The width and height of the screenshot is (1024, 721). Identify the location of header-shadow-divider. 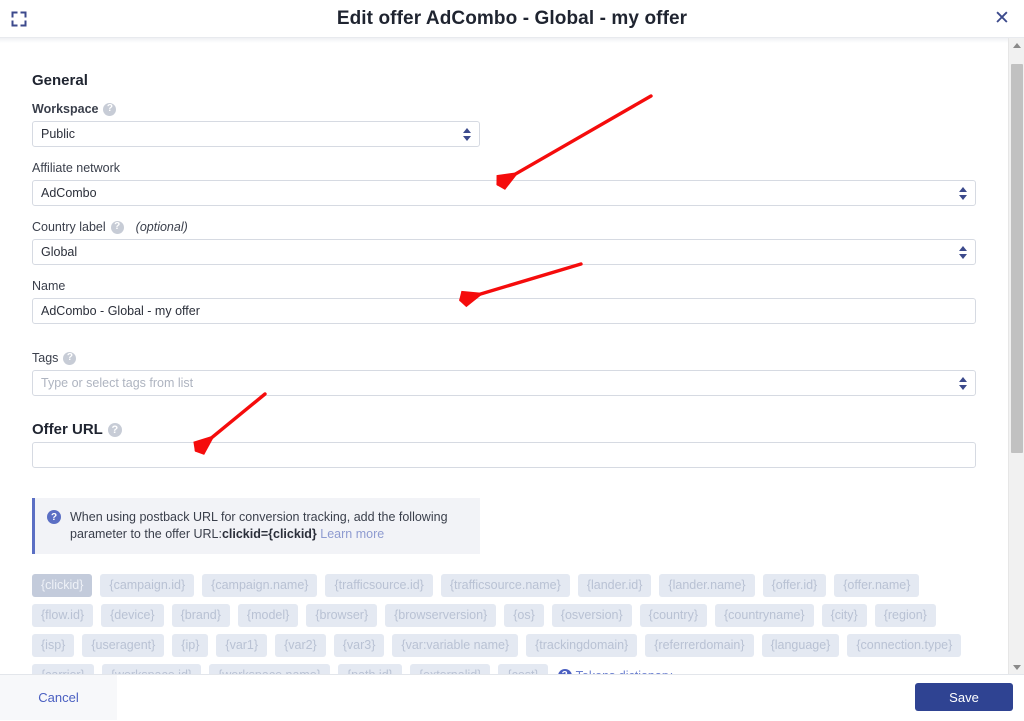
(512, 40).